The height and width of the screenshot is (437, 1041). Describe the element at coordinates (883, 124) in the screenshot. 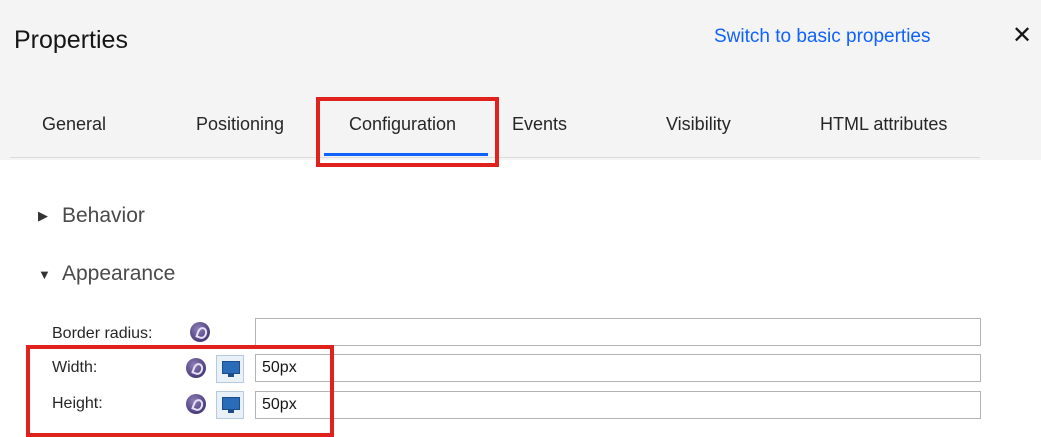

I see `tab-html-attributes: HTML attributes` at that location.